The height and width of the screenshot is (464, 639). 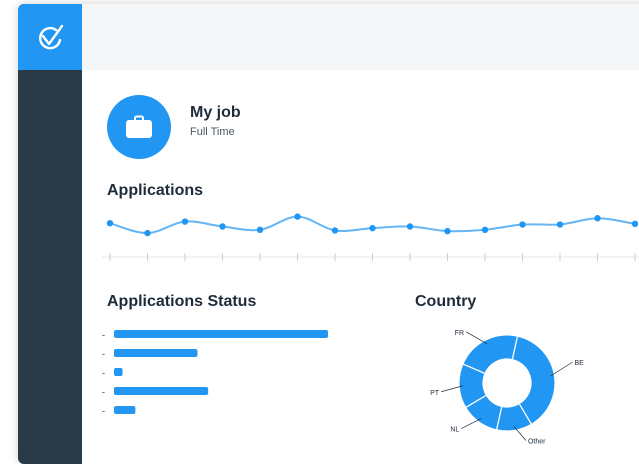 I want to click on country-donut-chart: BE Other NL PT FR, so click(x=507, y=388).